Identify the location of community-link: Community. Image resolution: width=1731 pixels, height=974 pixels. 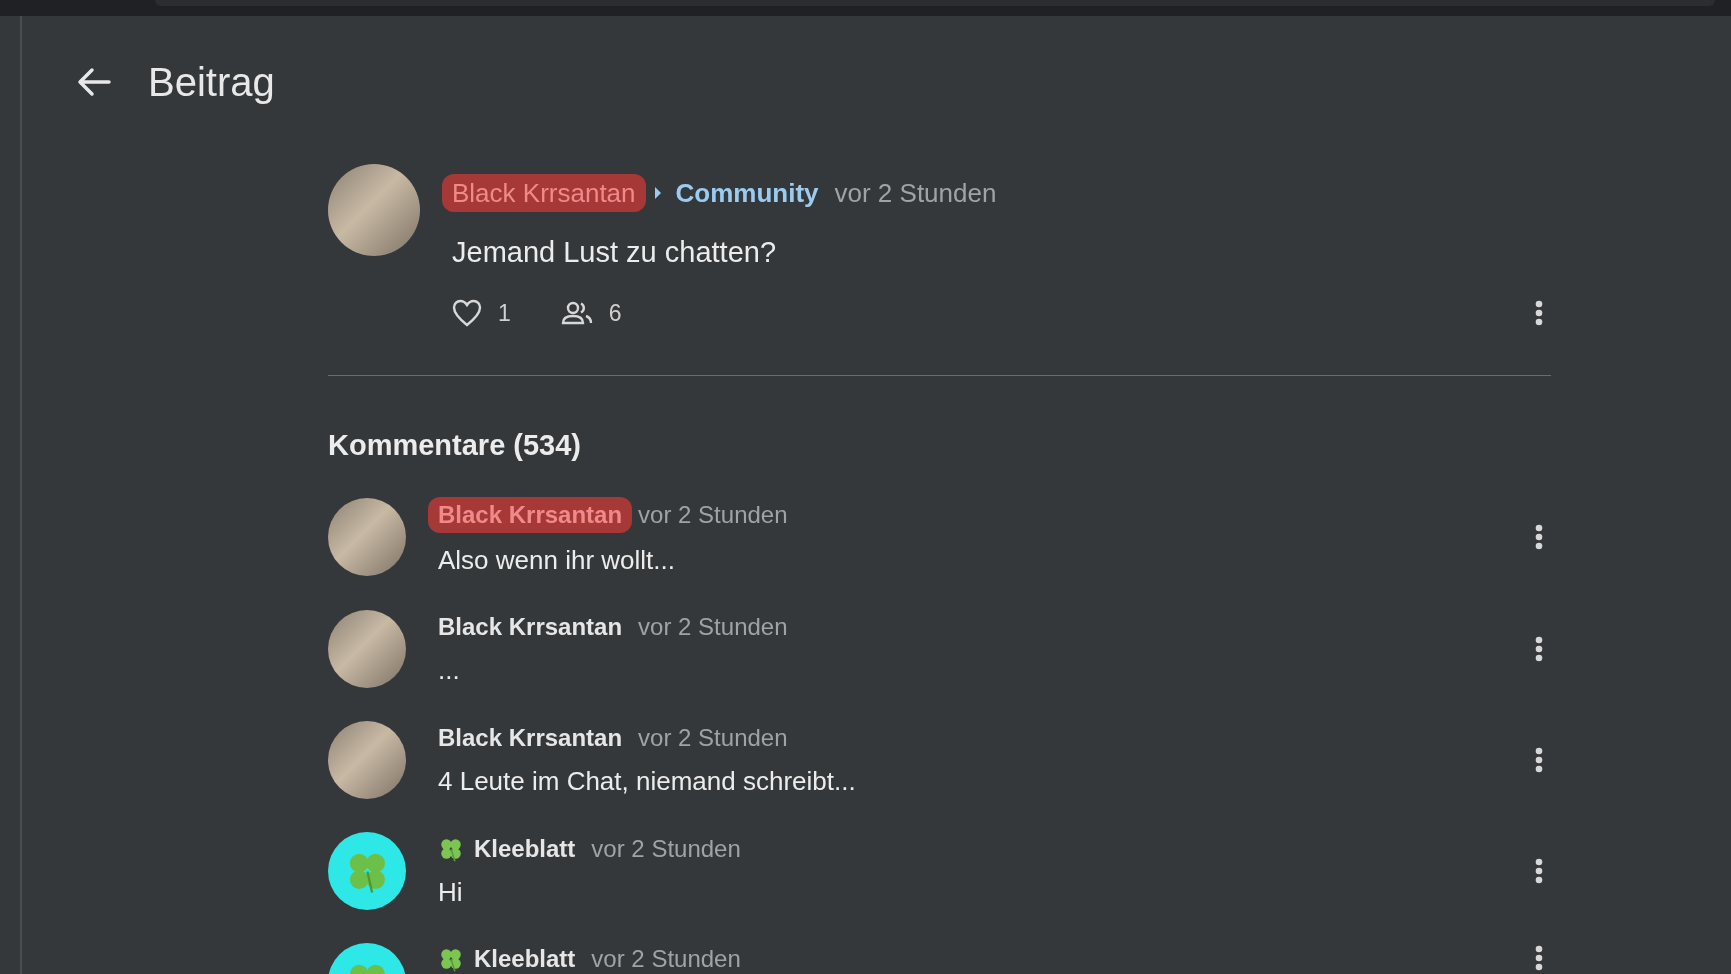
(747, 193).